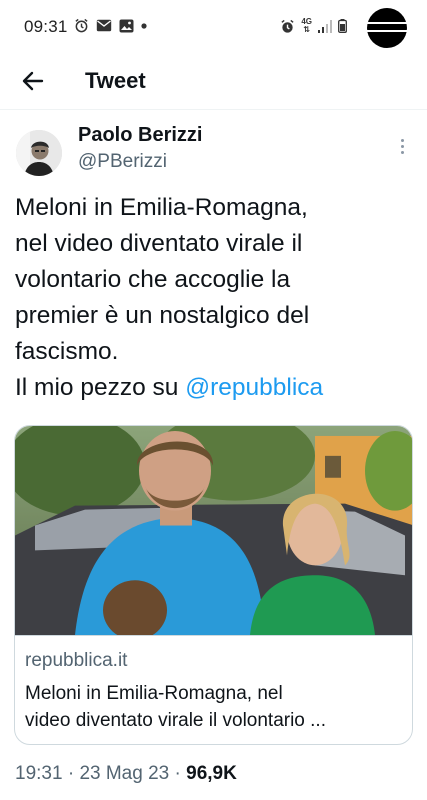  Describe the element at coordinates (144, 25) in the screenshot. I see `dot-icon` at that location.